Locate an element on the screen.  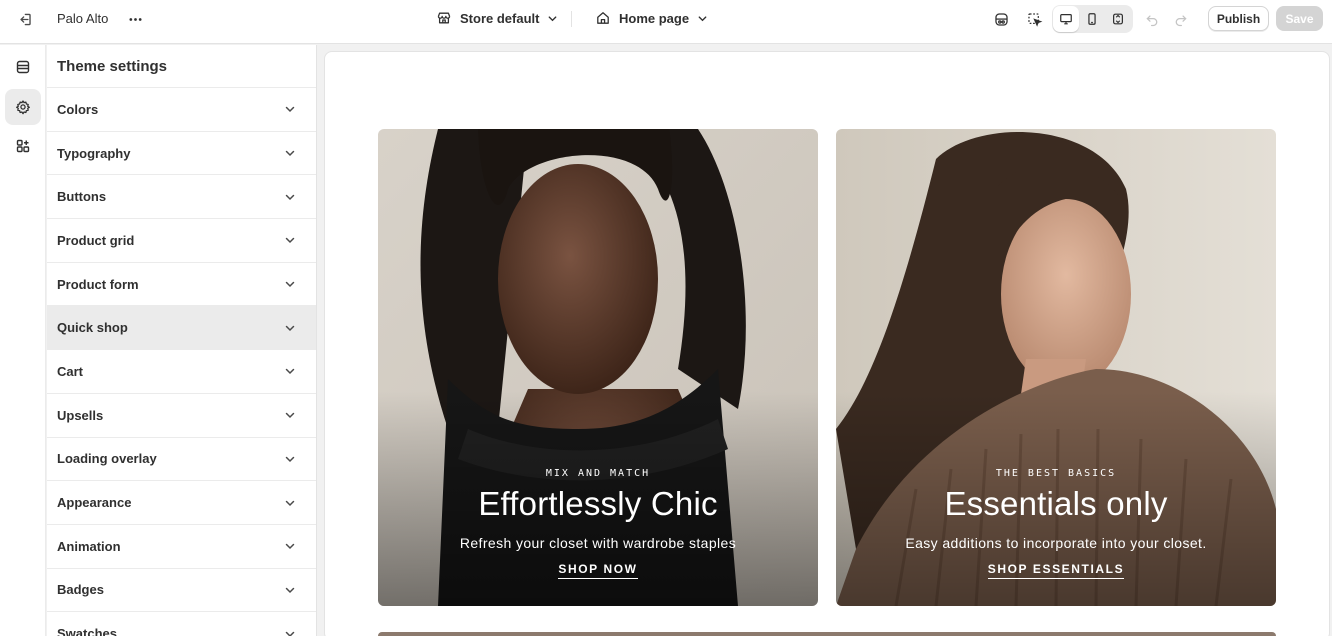
settings-item-label: Animation is located at coordinates (89, 546).